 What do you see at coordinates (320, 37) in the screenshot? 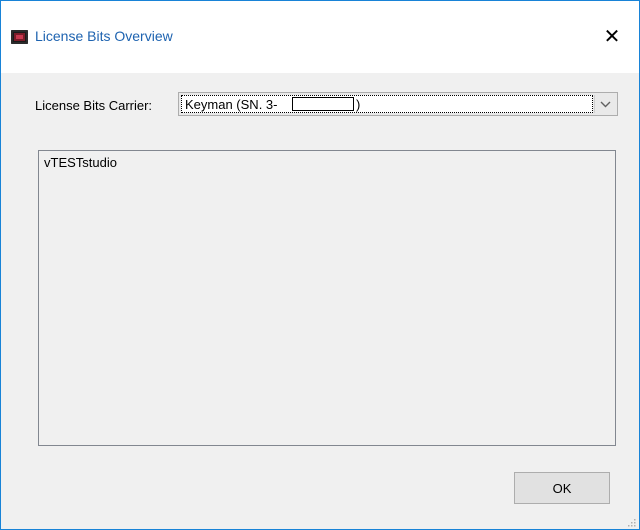
I see `title-bar: License Bits Overview ✕` at bounding box center [320, 37].